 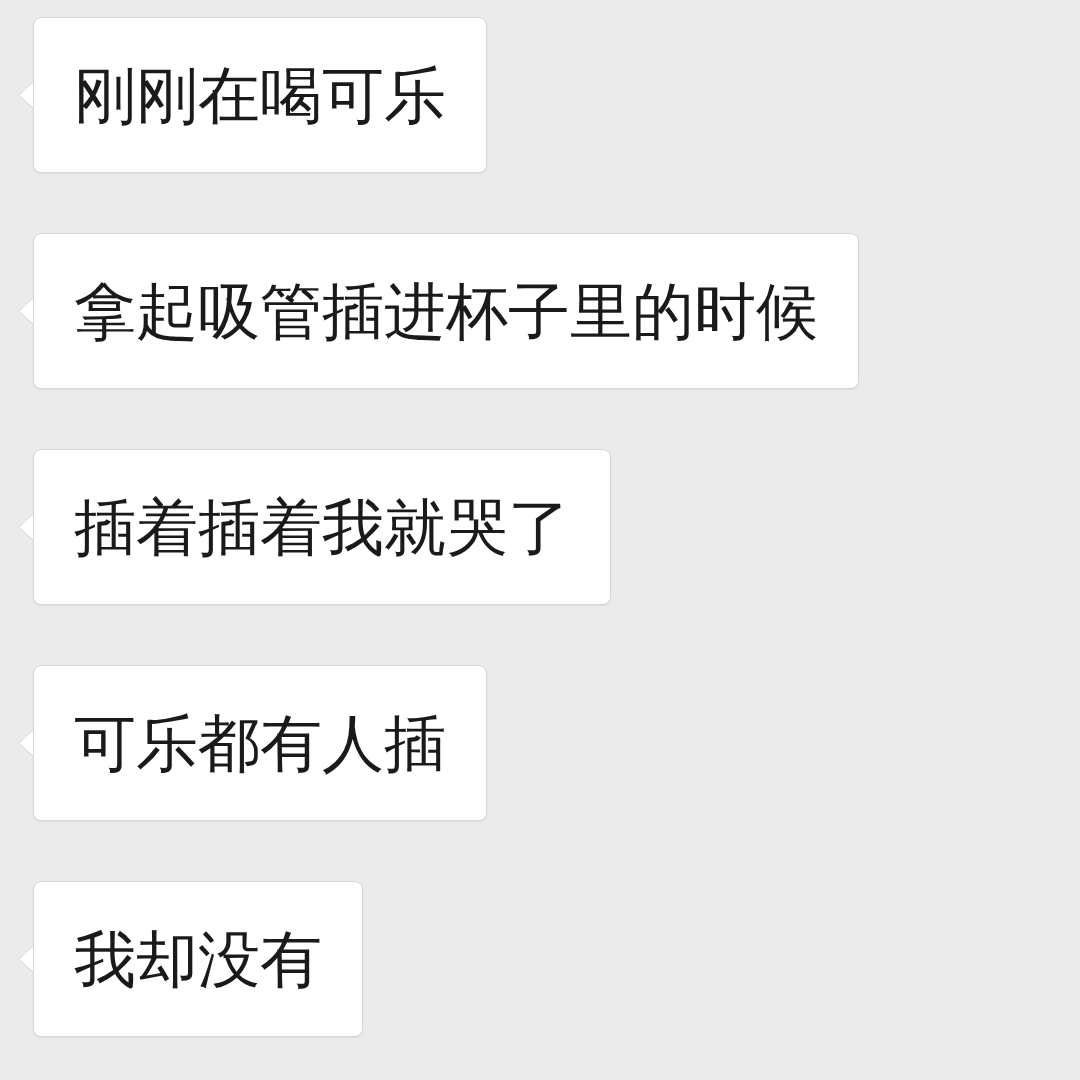 I want to click on message-bubble: 可乐都有人插, so click(x=260, y=743).